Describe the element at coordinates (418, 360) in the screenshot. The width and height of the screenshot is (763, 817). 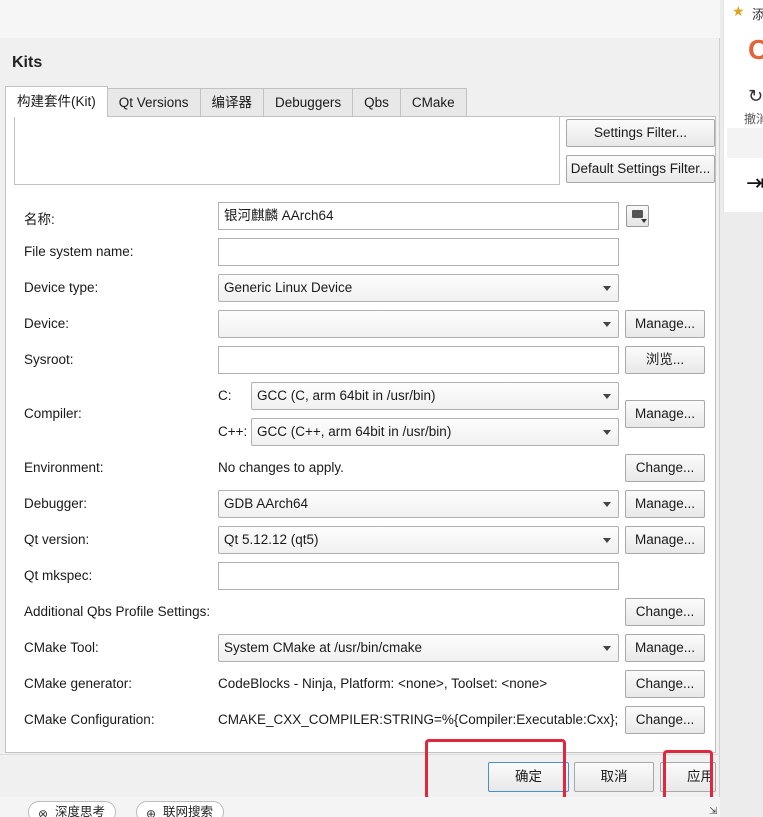
I see `sysroot-field` at that location.